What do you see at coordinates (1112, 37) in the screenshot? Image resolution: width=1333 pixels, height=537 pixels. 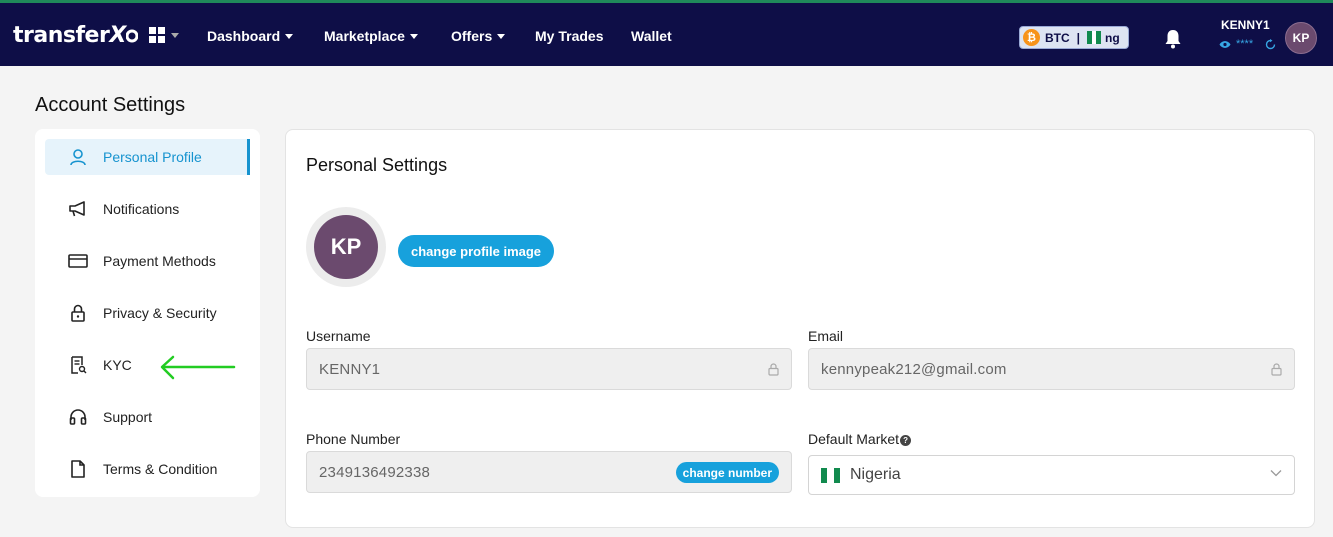 I see `market-label: ng` at bounding box center [1112, 37].